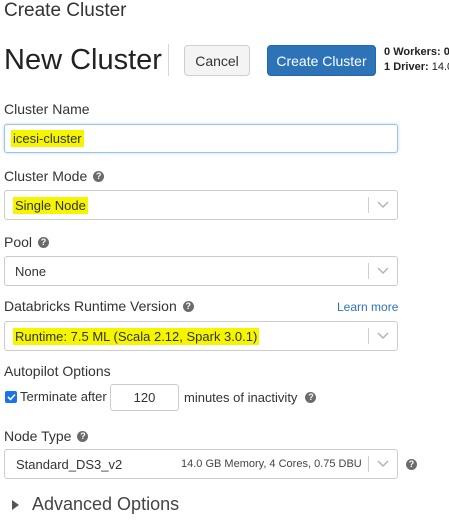 Image resolution: width=449 pixels, height=528 pixels. What do you see at coordinates (15, 504) in the screenshot?
I see `caret-right-icon` at bounding box center [15, 504].